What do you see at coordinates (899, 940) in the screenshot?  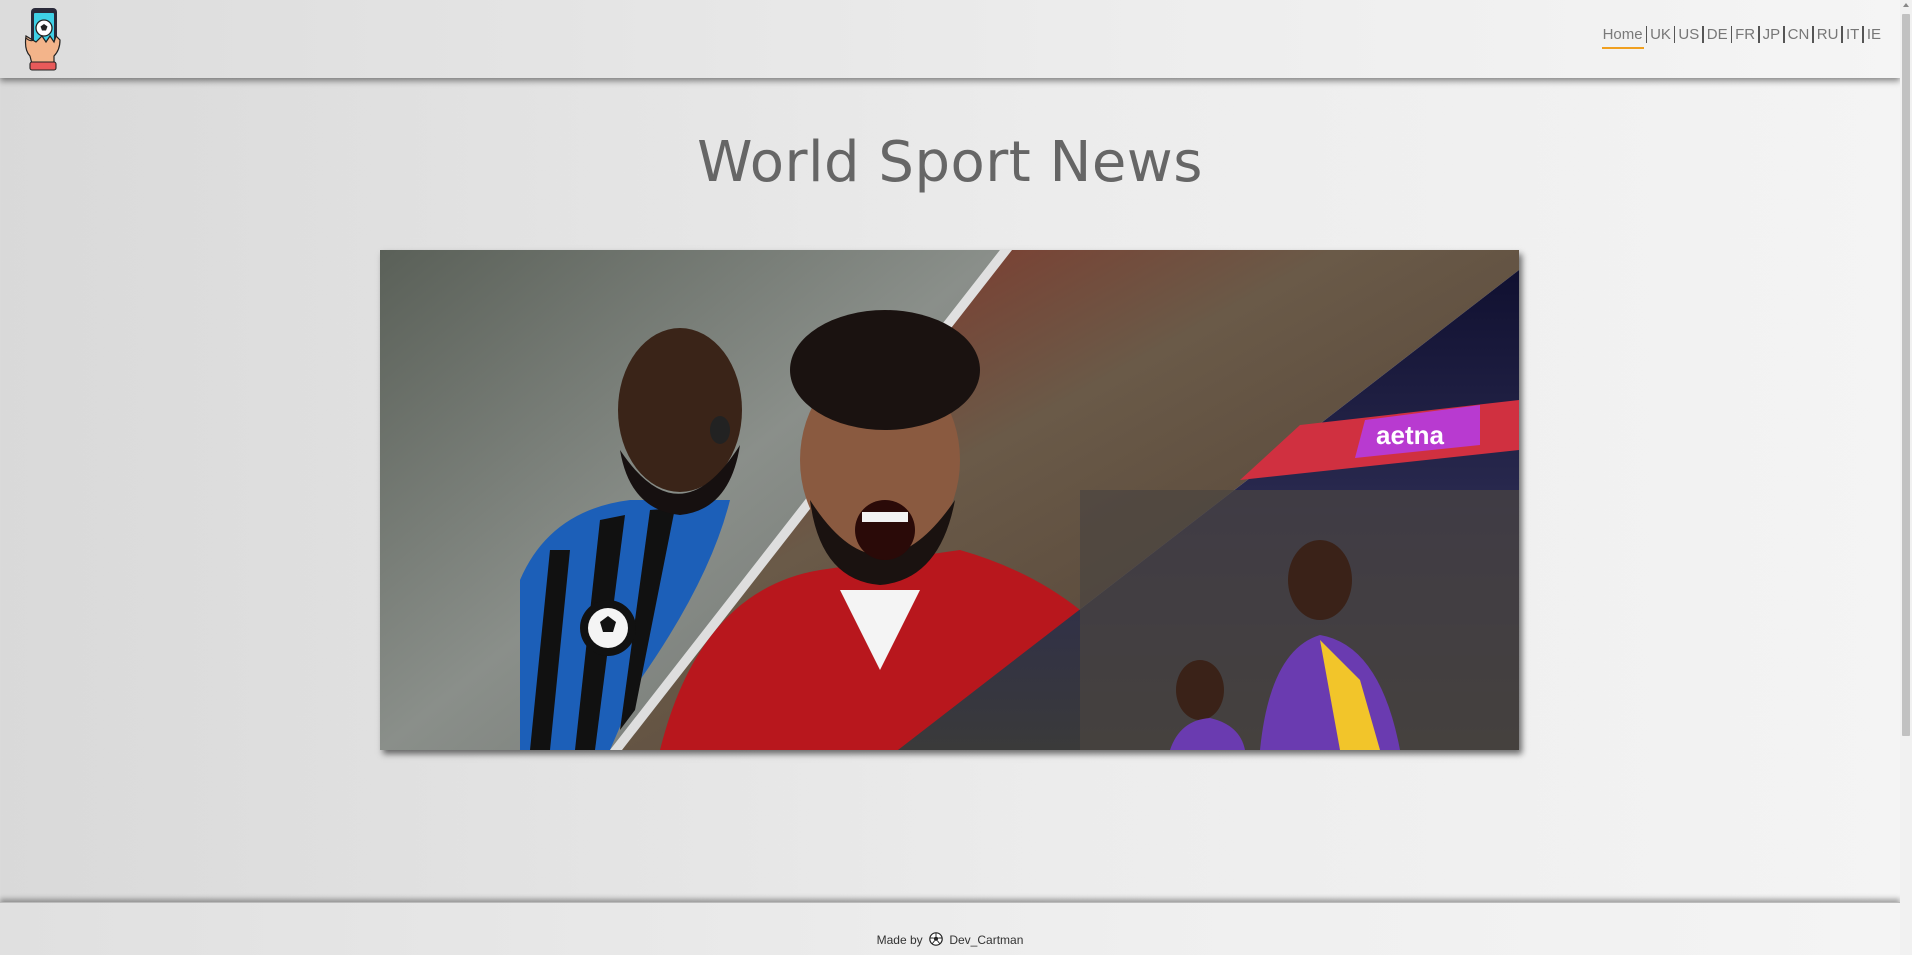 I see `made-by-label: Made by` at bounding box center [899, 940].